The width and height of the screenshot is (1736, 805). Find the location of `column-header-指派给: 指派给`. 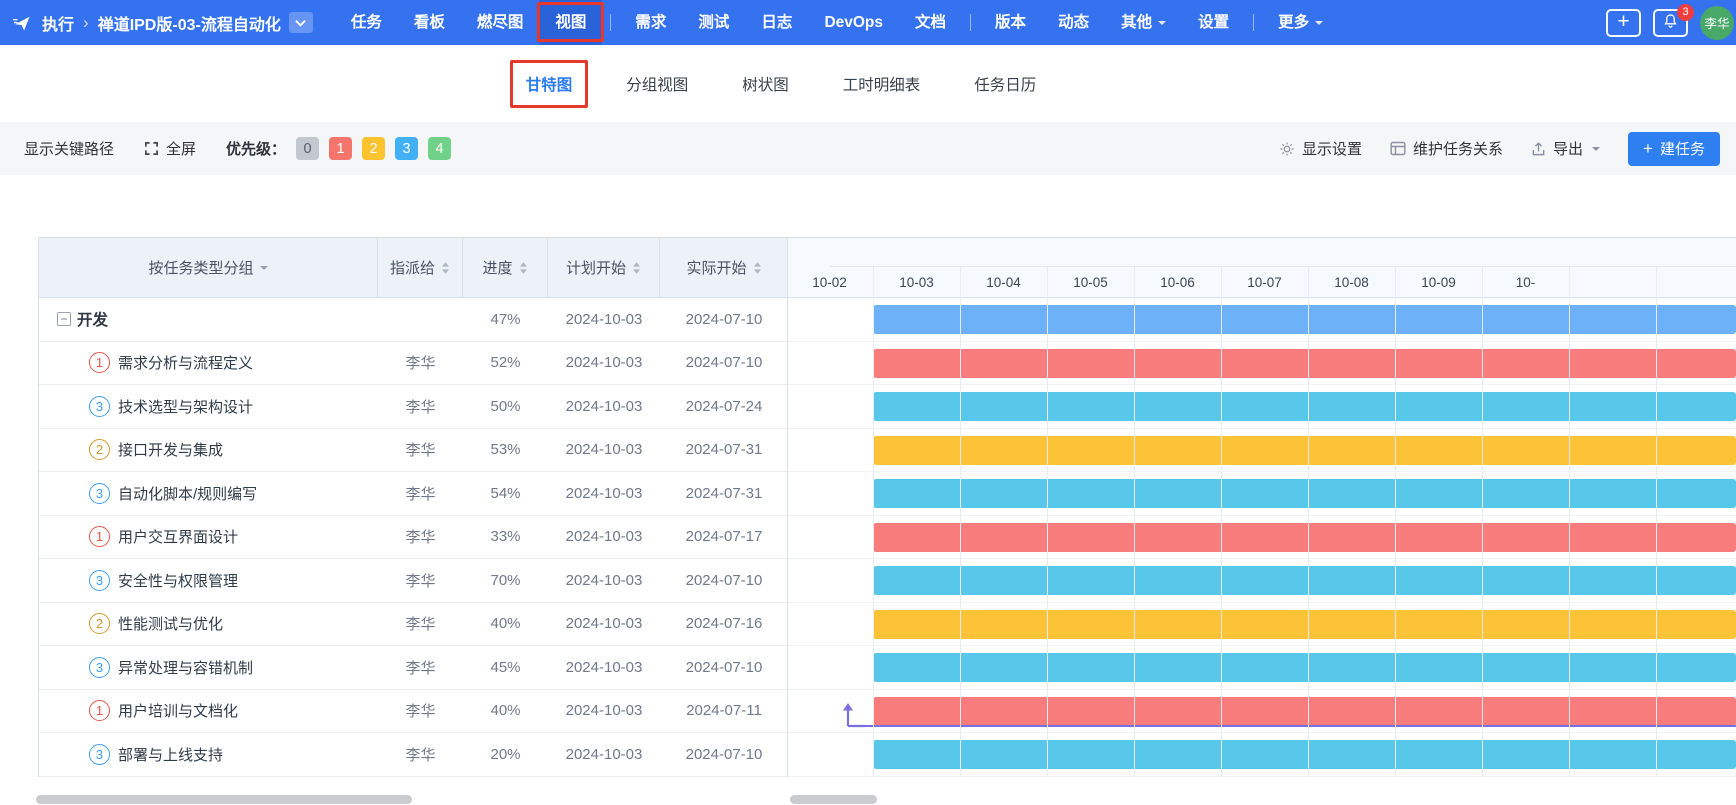

column-header-指派给: 指派给 is located at coordinates (420, 267).